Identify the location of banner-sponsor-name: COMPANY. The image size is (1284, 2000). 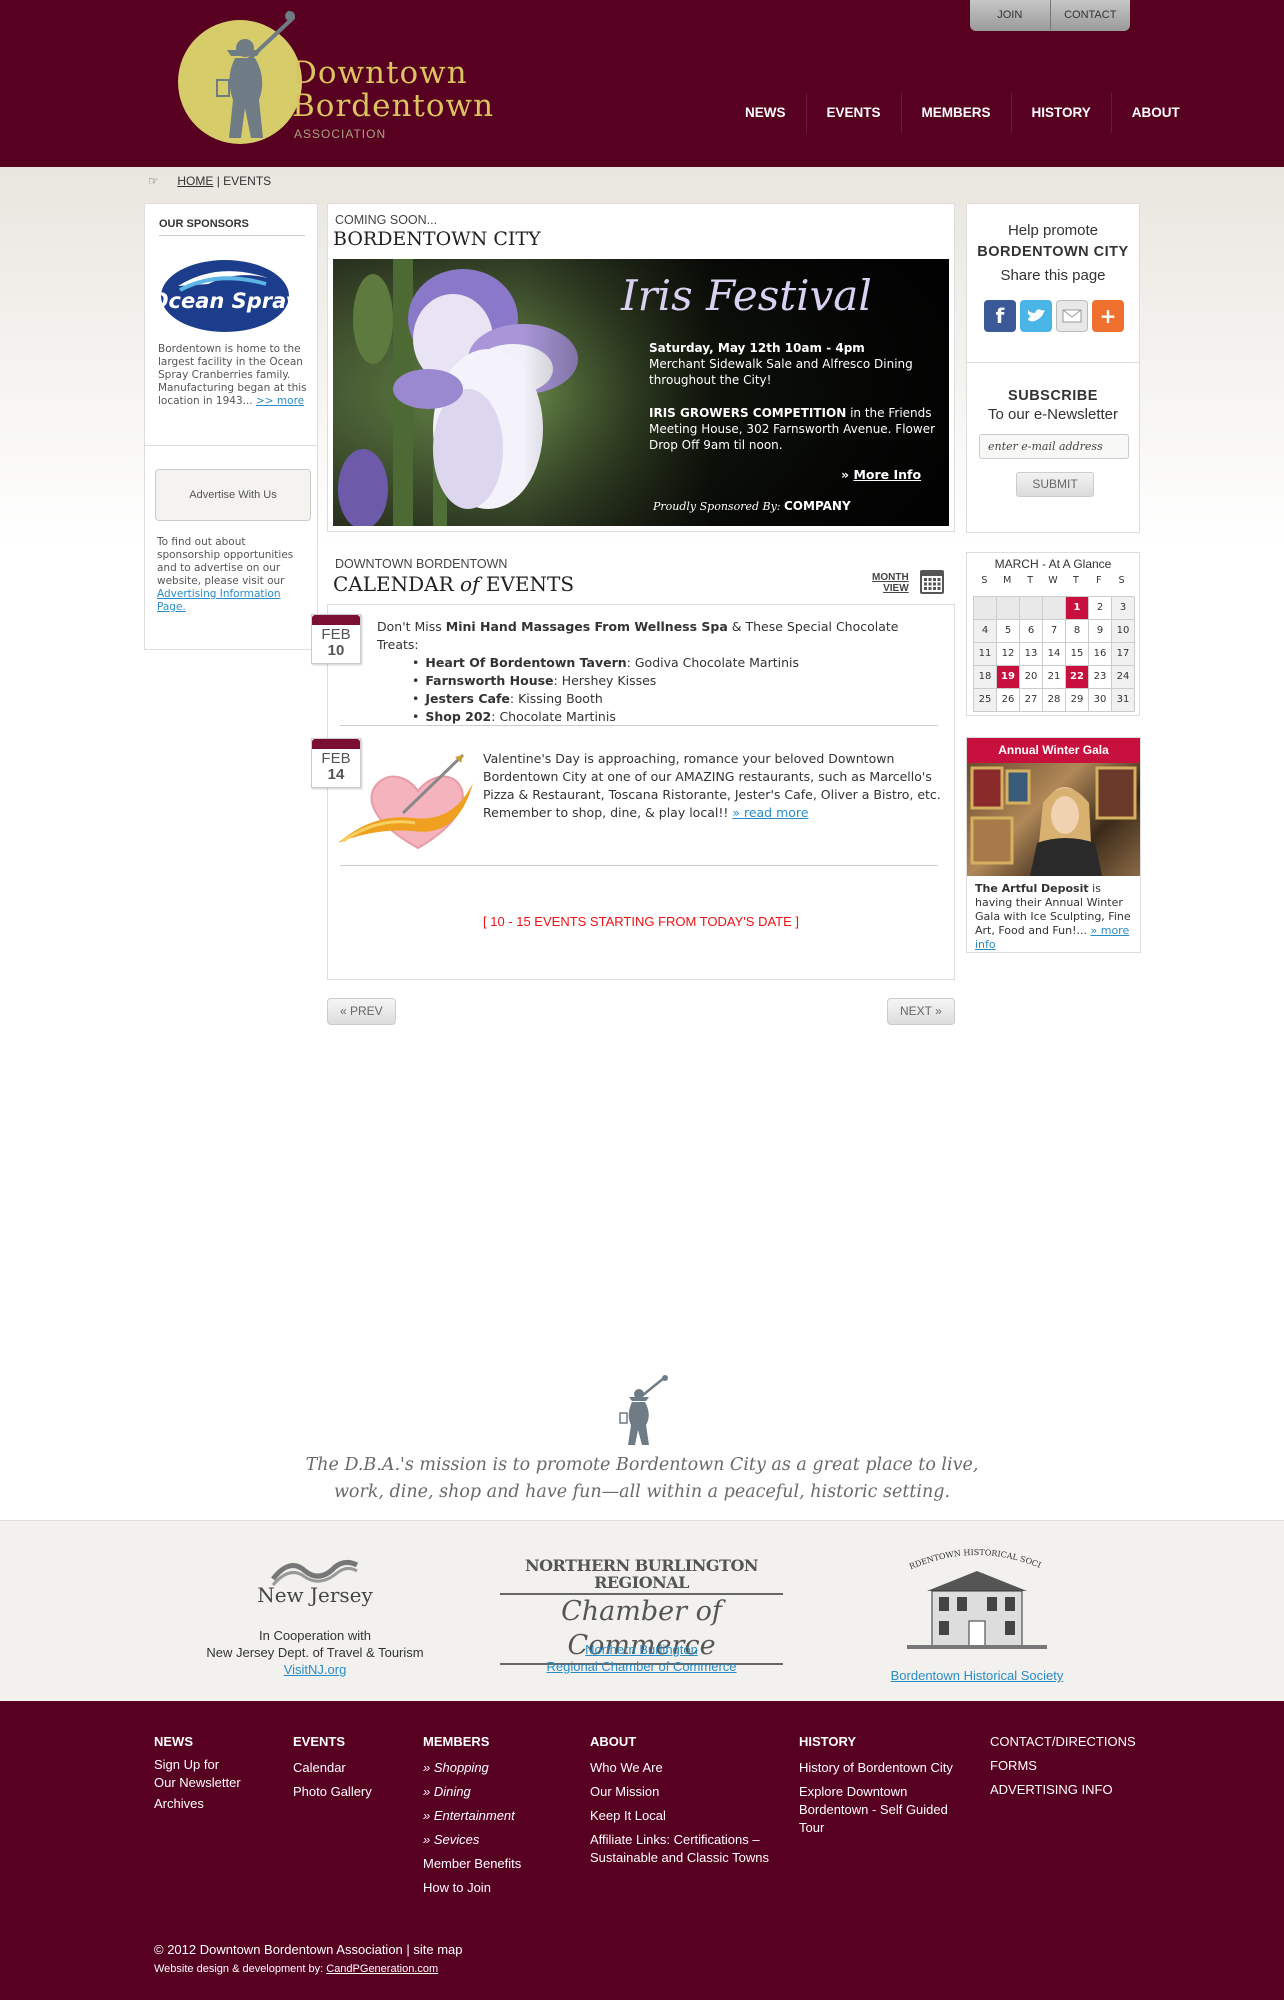
(817, 506).